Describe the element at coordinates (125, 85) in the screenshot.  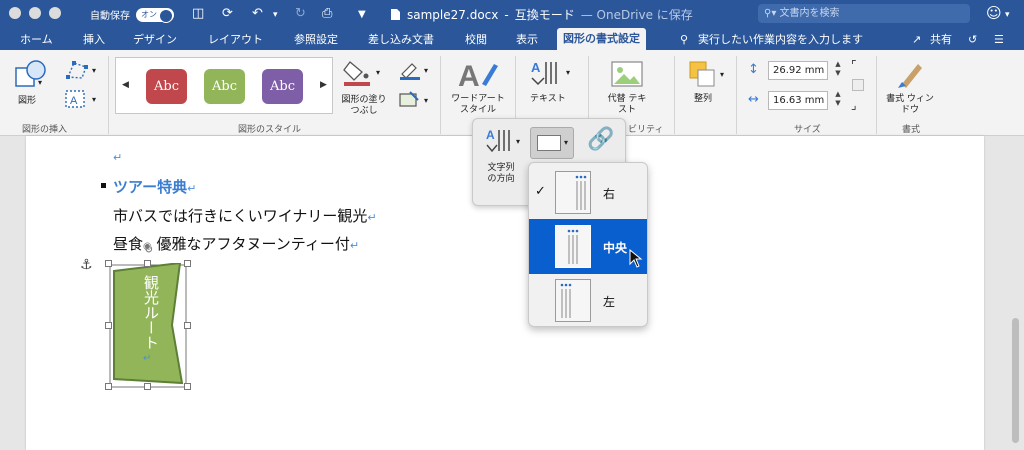
I see `gallery-prev-icon: ◀` at that location.